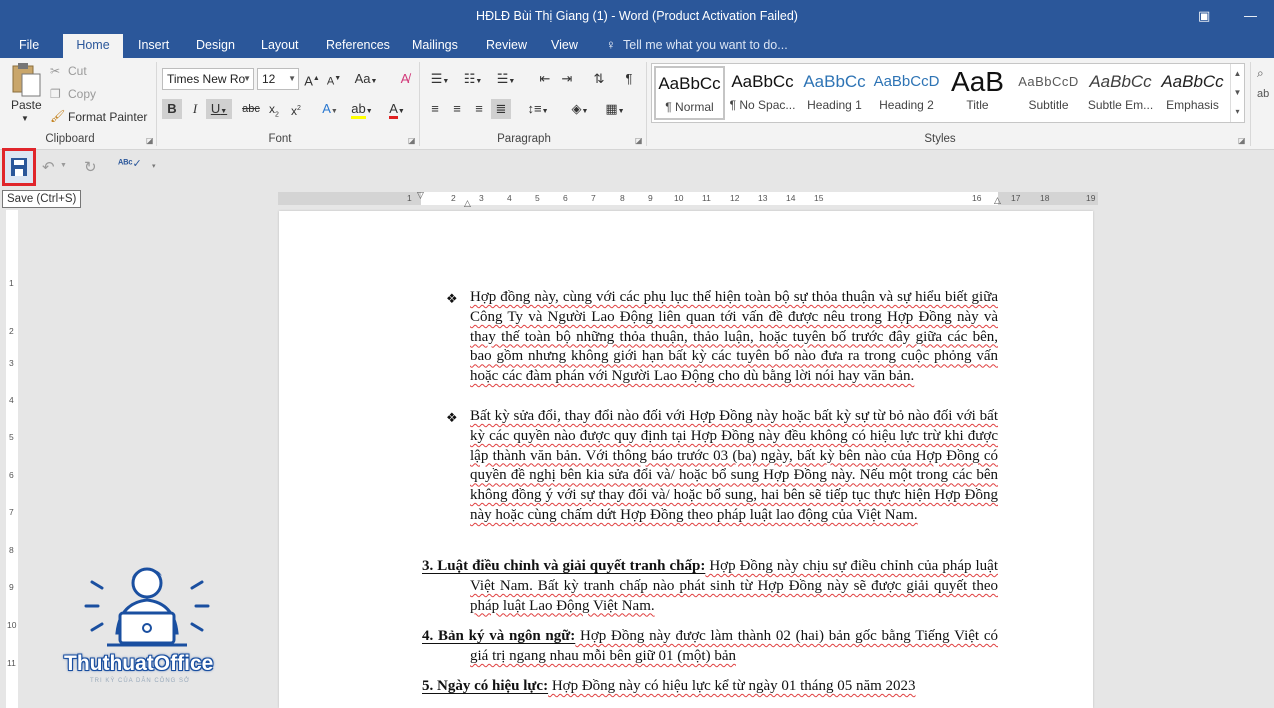 The height and width of the screenshot is (708, 1274). Describe the element at coordinates (130, 163) in the screenshot. I see `spelling-check-icon: ᴬᴮᶜ✓` at that location.